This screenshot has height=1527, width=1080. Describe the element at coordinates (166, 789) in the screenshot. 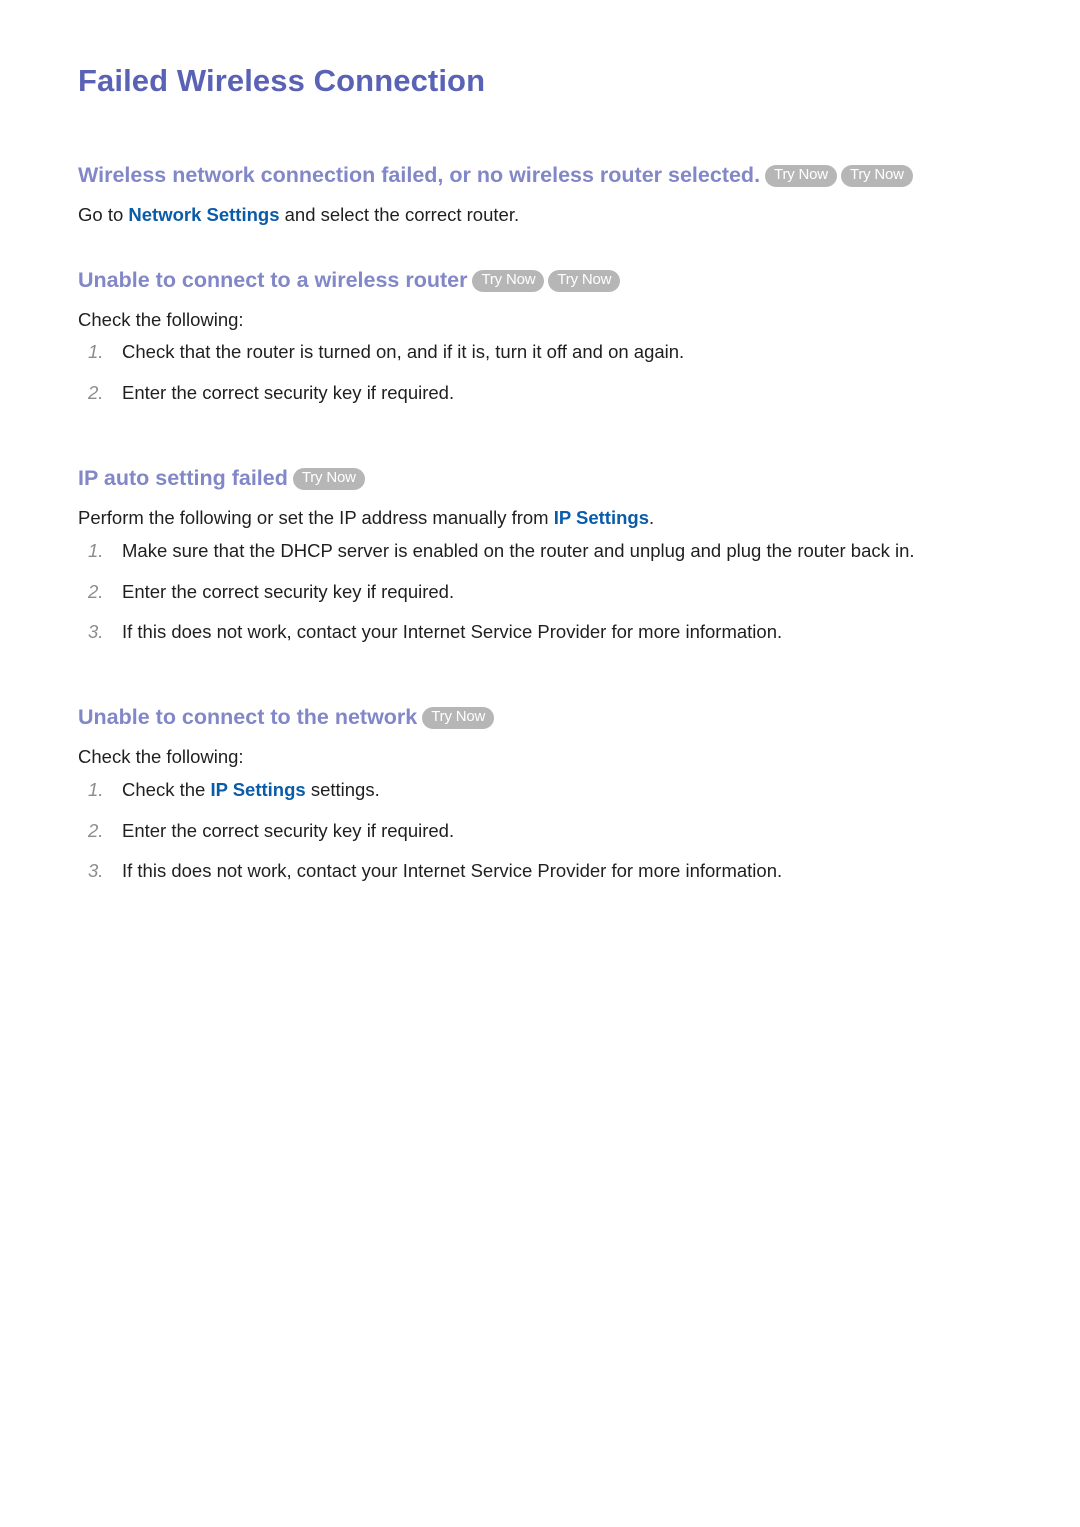

I see `list-item-text-before: Check the` at that location.